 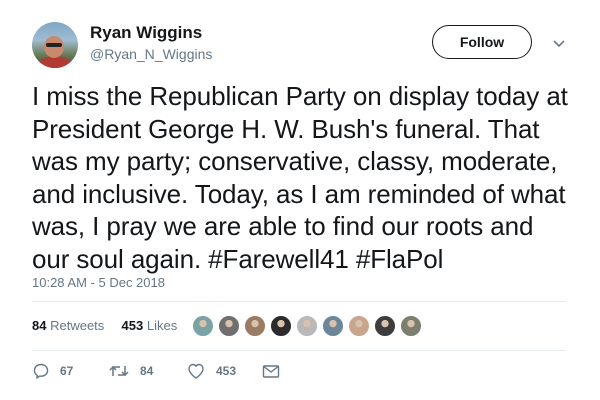 What do you see at coordinates (162, 325) in the screenshot?
I see `likes-label: Likes` at bounding box center [162, 325].